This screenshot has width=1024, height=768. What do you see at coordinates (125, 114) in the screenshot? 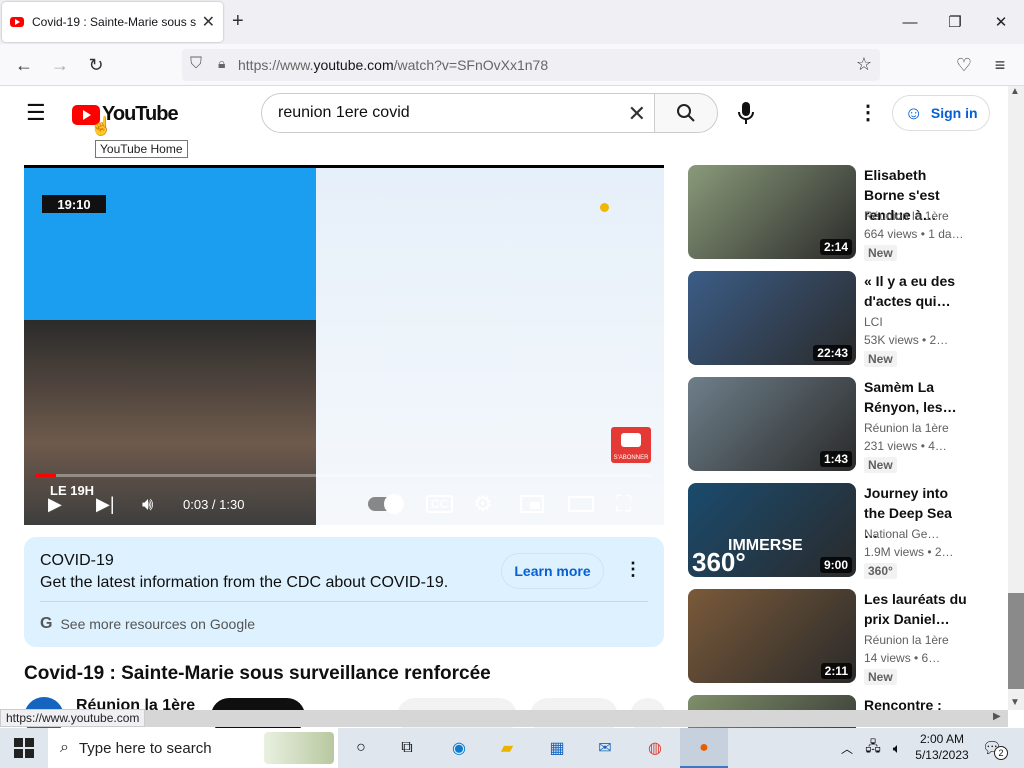
I see `youtube-logo: YouTube` at bounding box center [125, 114].